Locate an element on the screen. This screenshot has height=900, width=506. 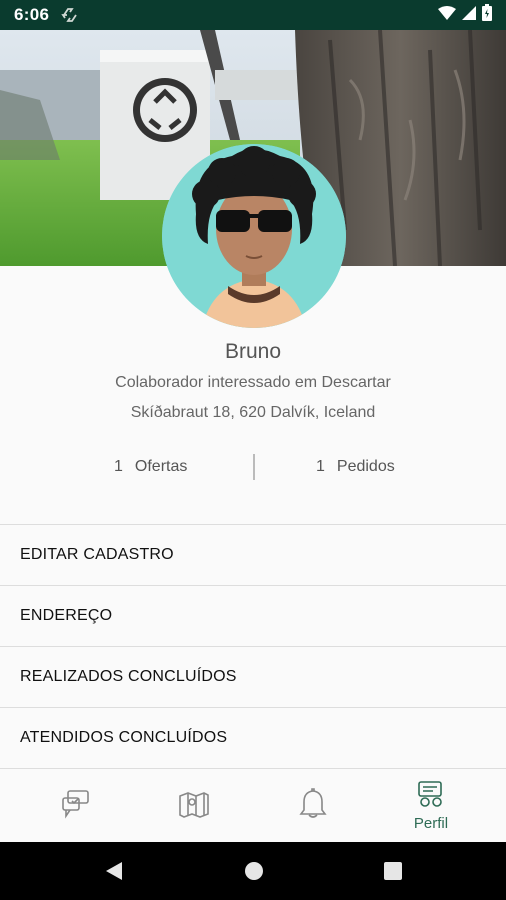
orders-stat: 1 Pedidos is located at coordinates (355, 467).